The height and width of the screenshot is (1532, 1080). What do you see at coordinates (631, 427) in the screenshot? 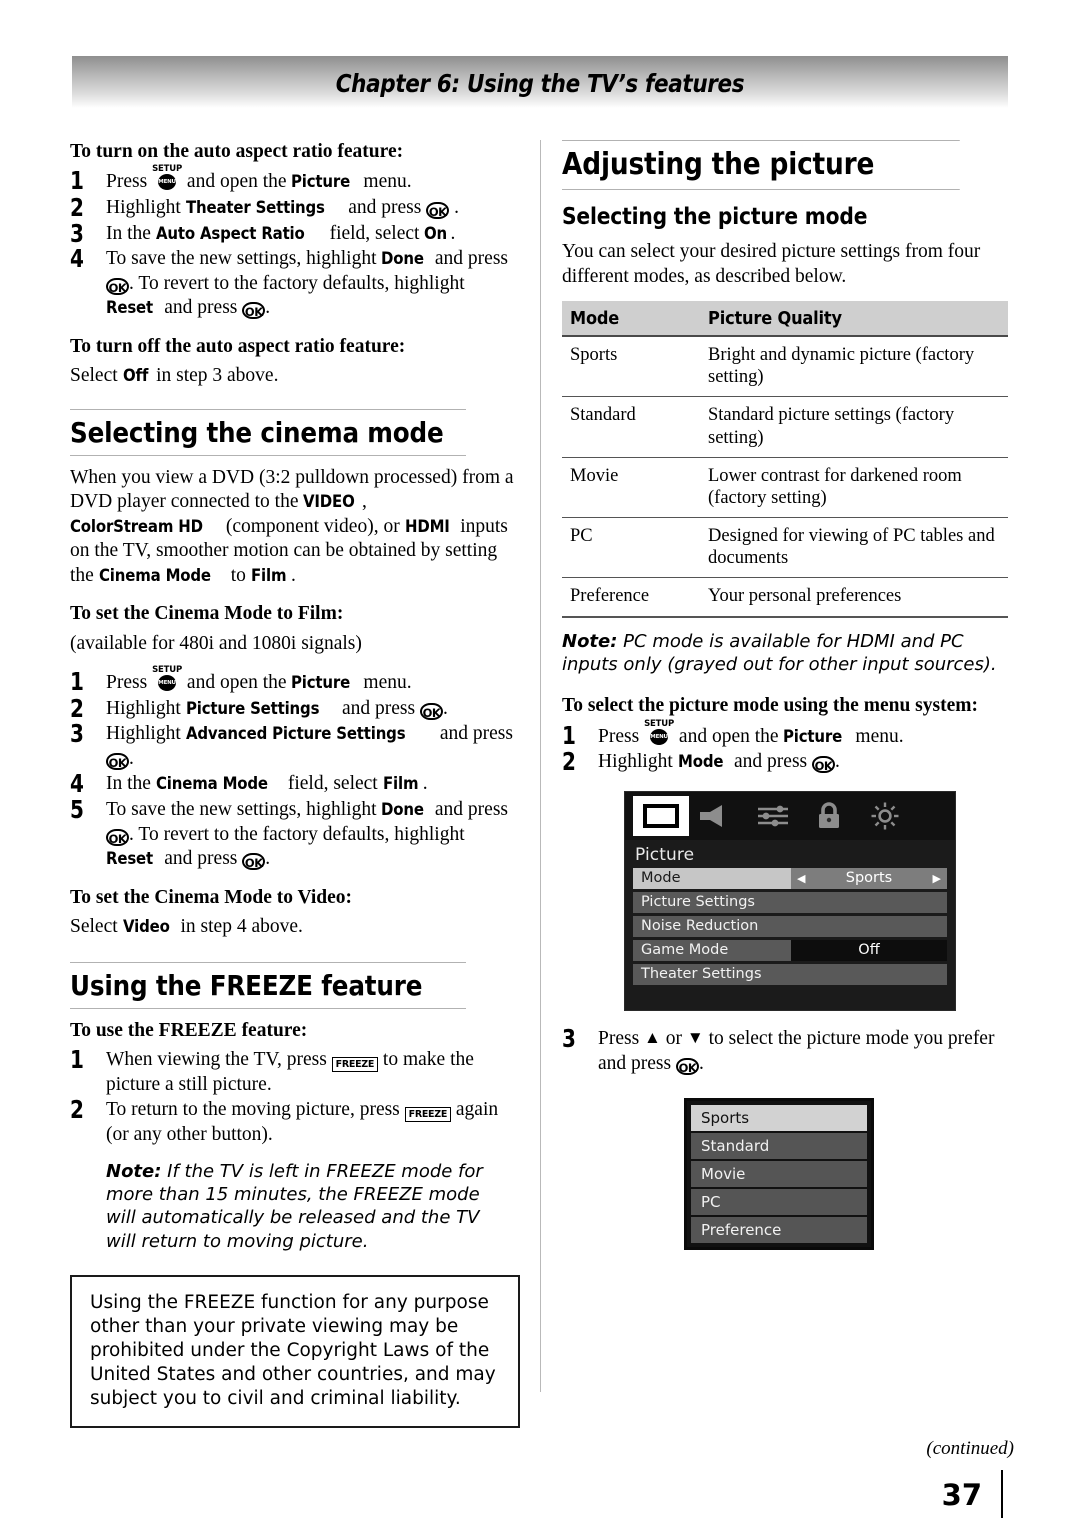
I see `cell-mode: Standard` at bounding box center [631, 427].